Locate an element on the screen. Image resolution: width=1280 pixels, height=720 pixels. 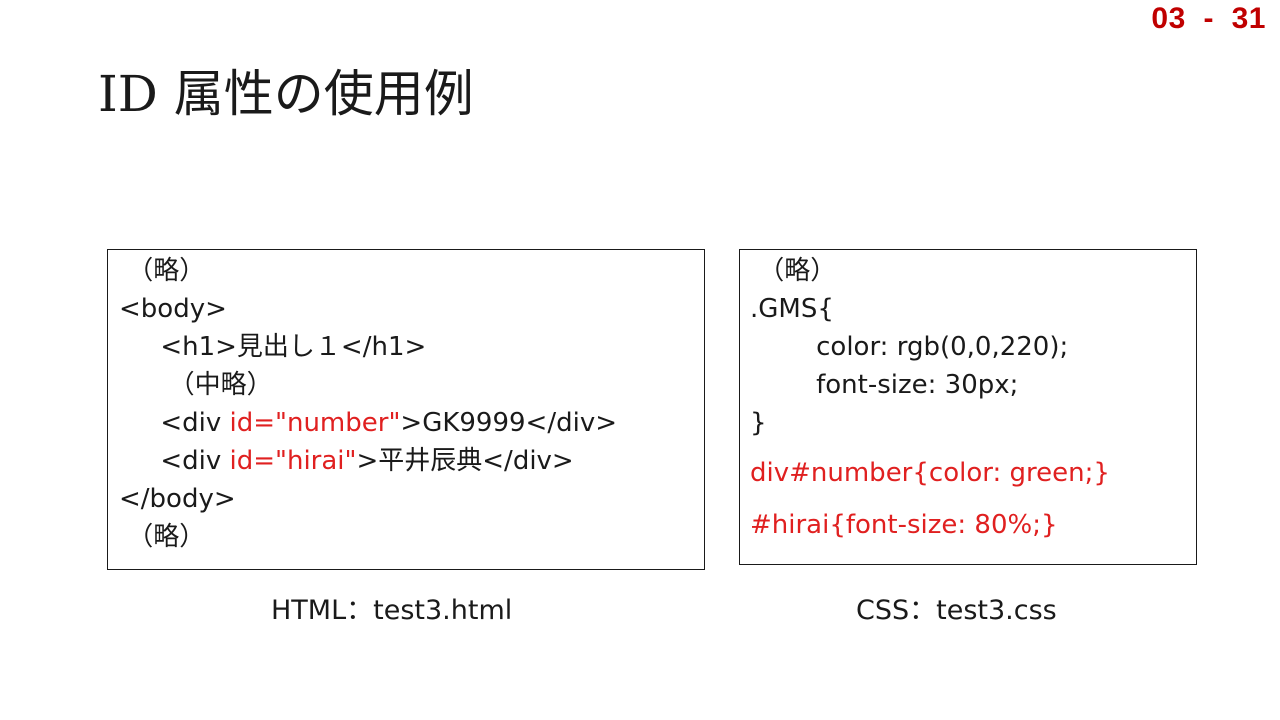
code-line: <div id="hirai">平井辰典</div> is located at coordinates (411, 461).